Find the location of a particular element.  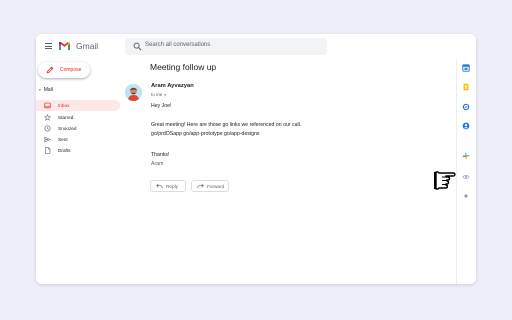

sidebar-item-starred: Starred is located at coordinates (78, 117).